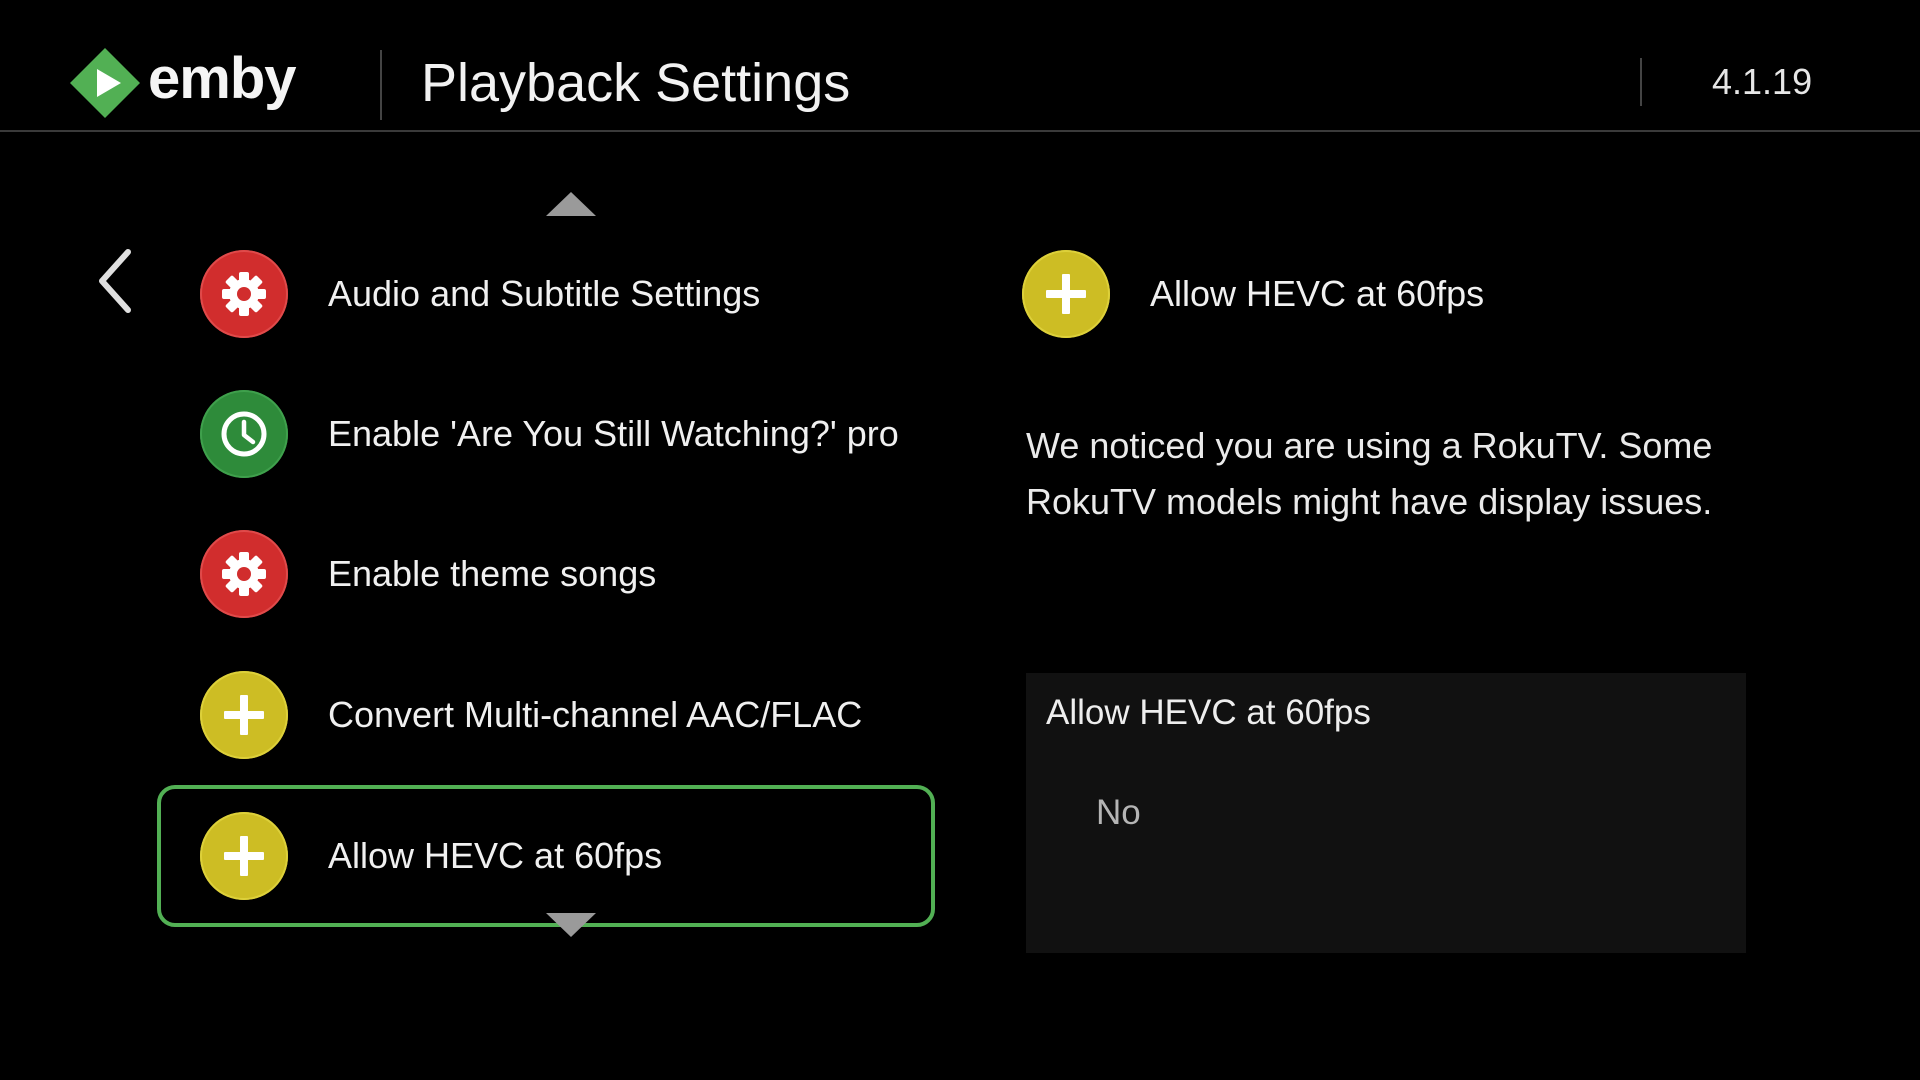  Describe the element at coordinates (636, 83) in the screenshot. I see `page-title: Playback Settings` at that location.